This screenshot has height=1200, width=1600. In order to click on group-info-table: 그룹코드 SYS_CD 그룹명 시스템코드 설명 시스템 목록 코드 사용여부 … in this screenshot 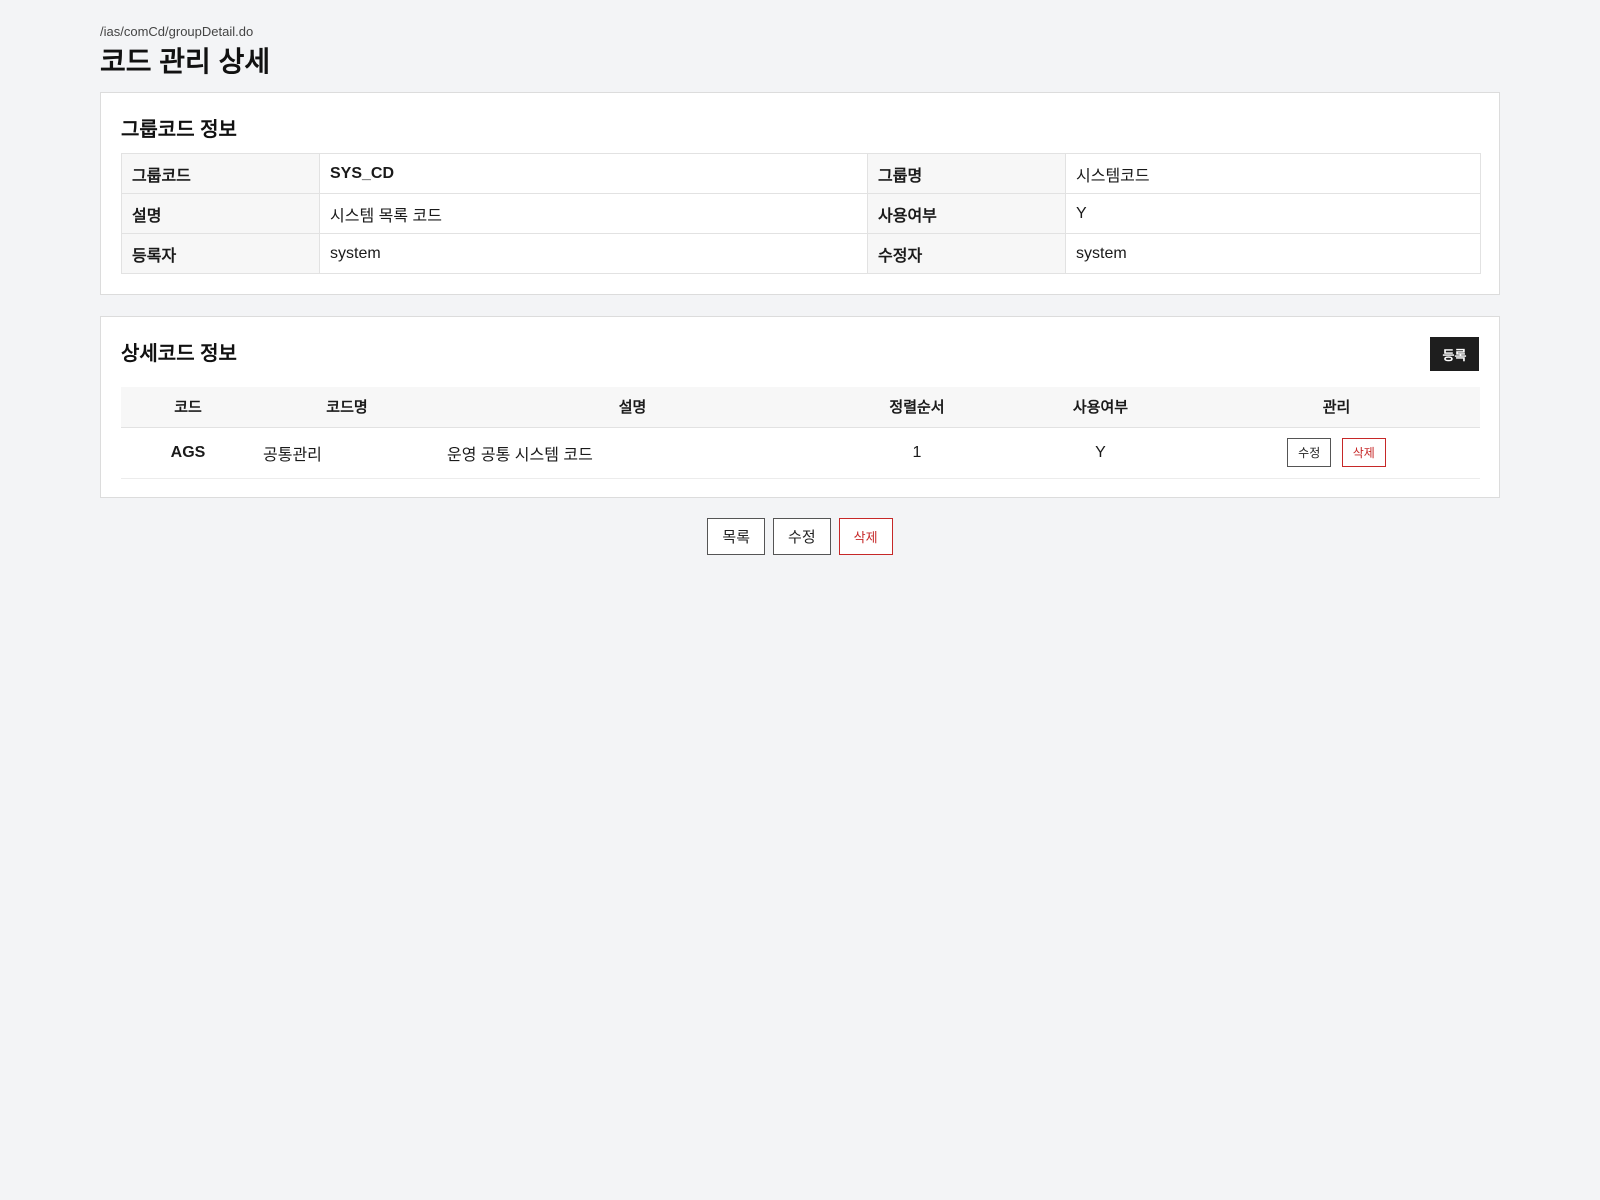, I will do `click(801, 213)`.